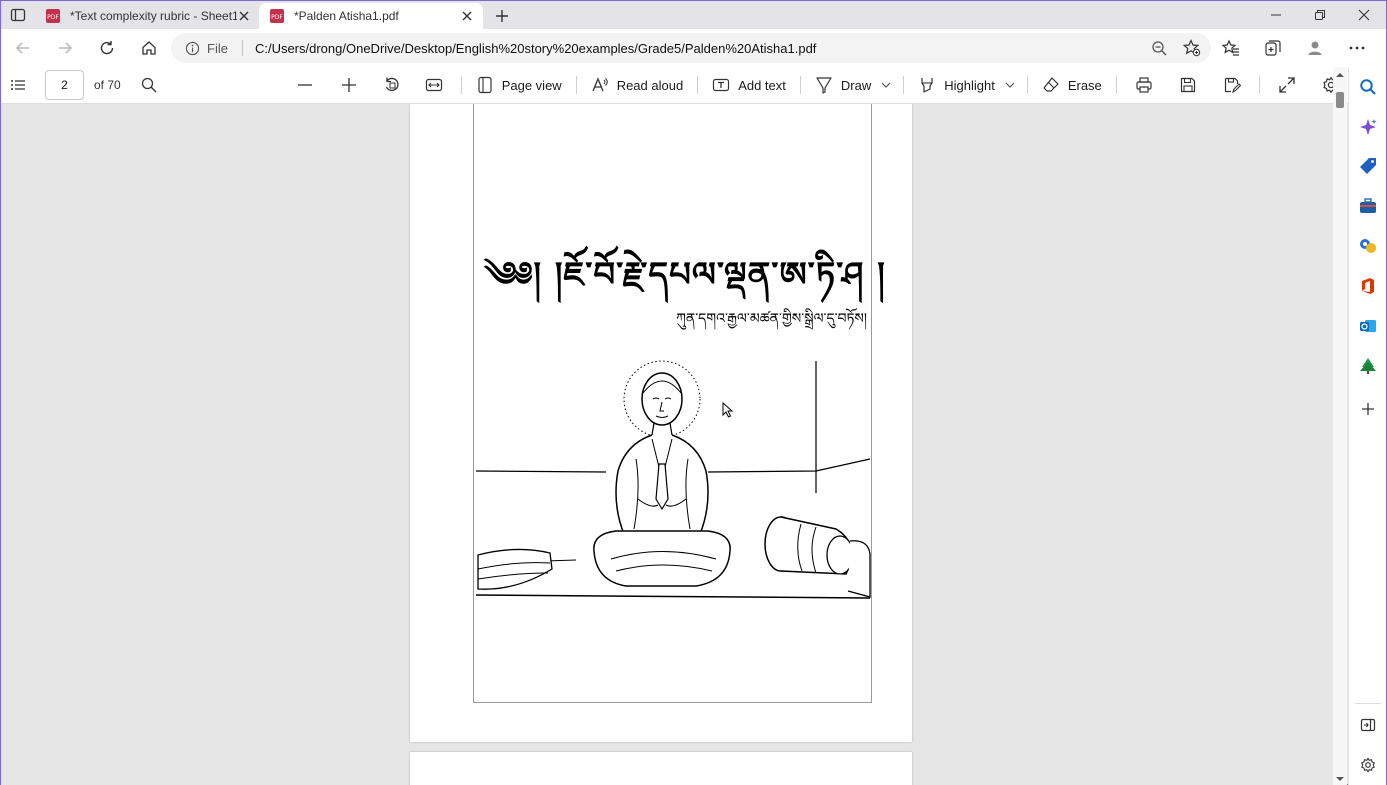 This screenshot has height=785, width=1387. I want to click on sidebar-drop-button, so click(1368, 366).